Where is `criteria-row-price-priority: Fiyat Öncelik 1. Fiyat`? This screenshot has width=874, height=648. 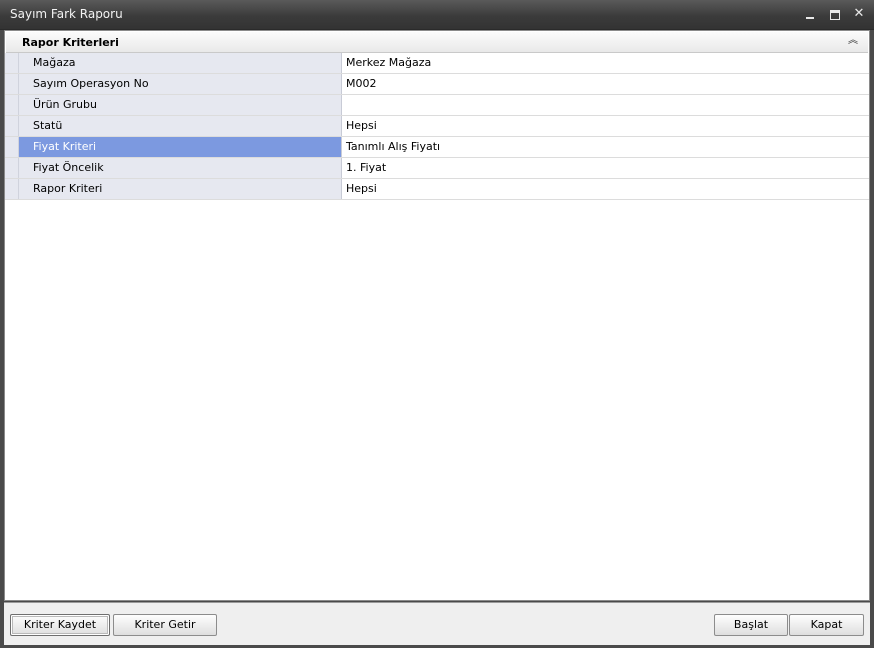
criteria-row-price-priority: Fiyat Öncelik 1. Fiyat is located at coordinates (437, 168).